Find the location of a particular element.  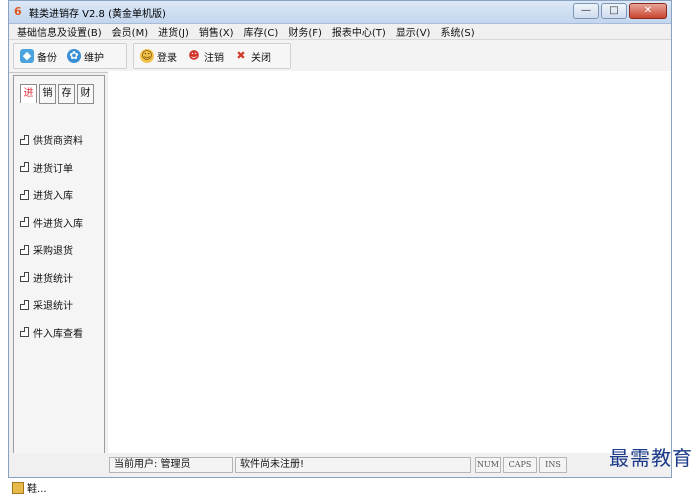

sidebar-item-piece-receipt-view: 件入库查看 is located at coordinates (59, 333).